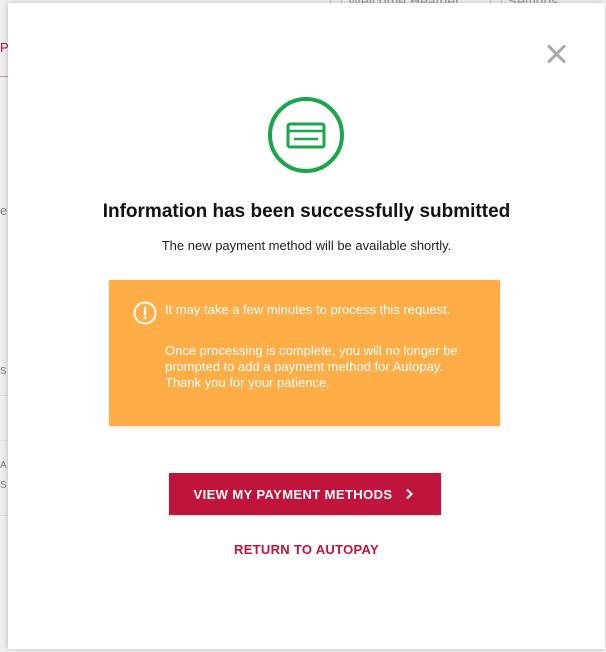 The width and height of the screenshot is (606, 652). Describe the element at coordinates (3, 369) in the screenshot. I see `background-fragment: s` at that location.